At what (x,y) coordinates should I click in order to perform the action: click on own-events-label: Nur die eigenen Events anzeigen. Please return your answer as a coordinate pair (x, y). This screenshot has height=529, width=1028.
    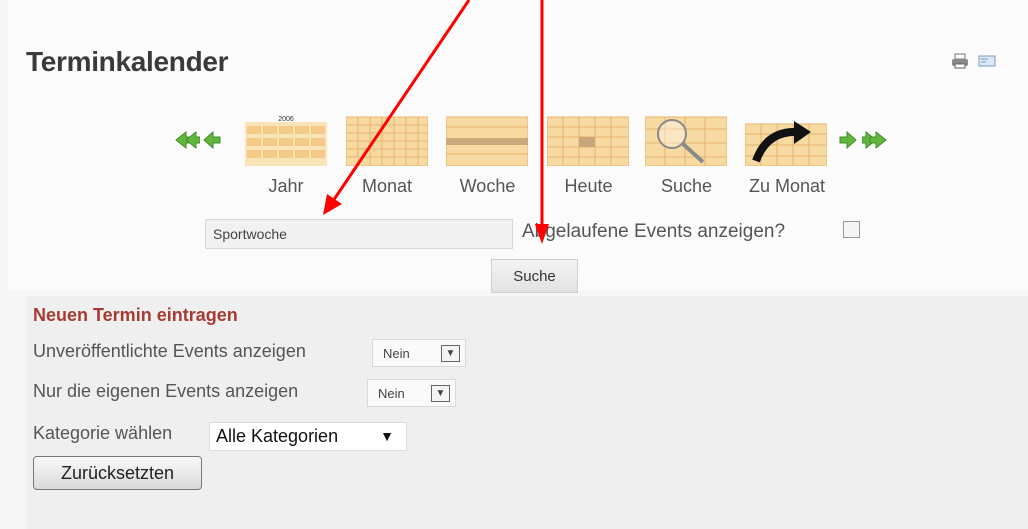
    Looking at the image, I should click on (166, 391).